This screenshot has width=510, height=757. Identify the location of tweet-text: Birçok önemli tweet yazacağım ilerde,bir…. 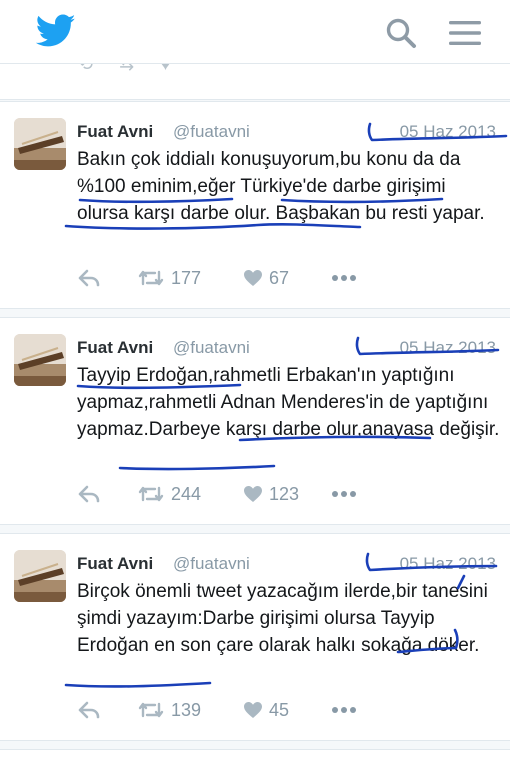
(282, 618).